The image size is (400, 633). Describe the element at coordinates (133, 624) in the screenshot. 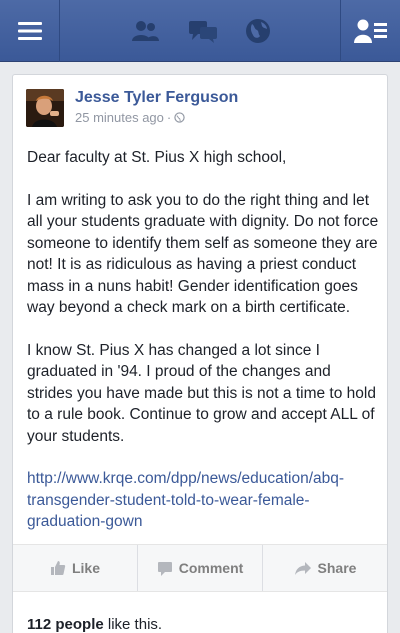

I see `likes-suffix: like this.` at that location.